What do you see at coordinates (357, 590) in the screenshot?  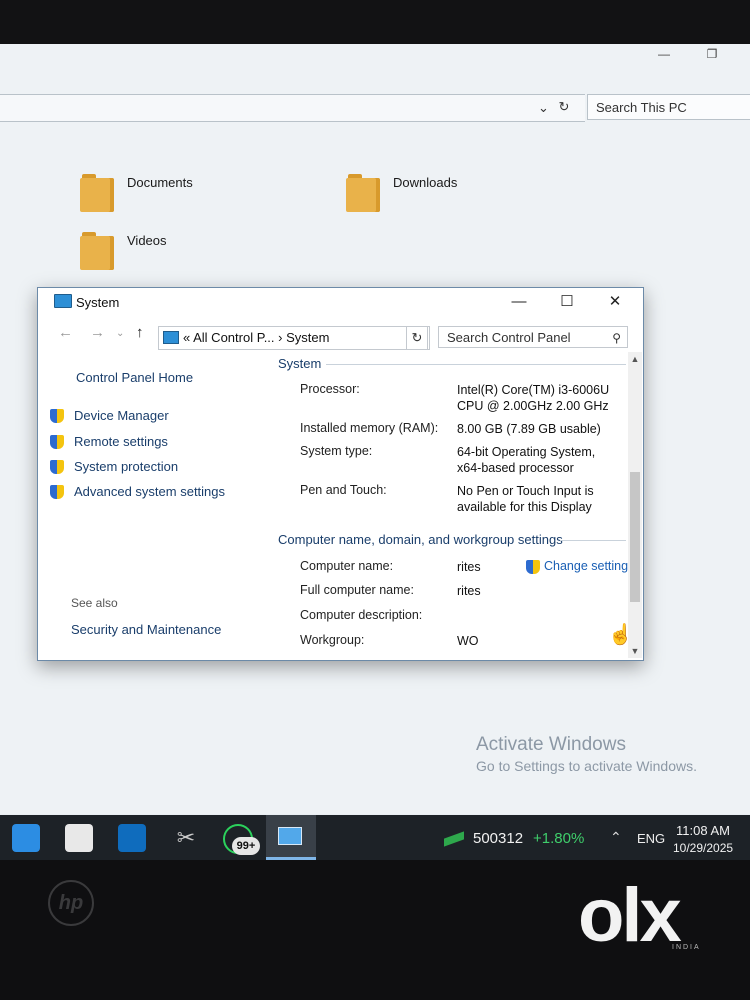 I see `full-computer-name-label: Full computer name:` at bounding box center [357, 590].